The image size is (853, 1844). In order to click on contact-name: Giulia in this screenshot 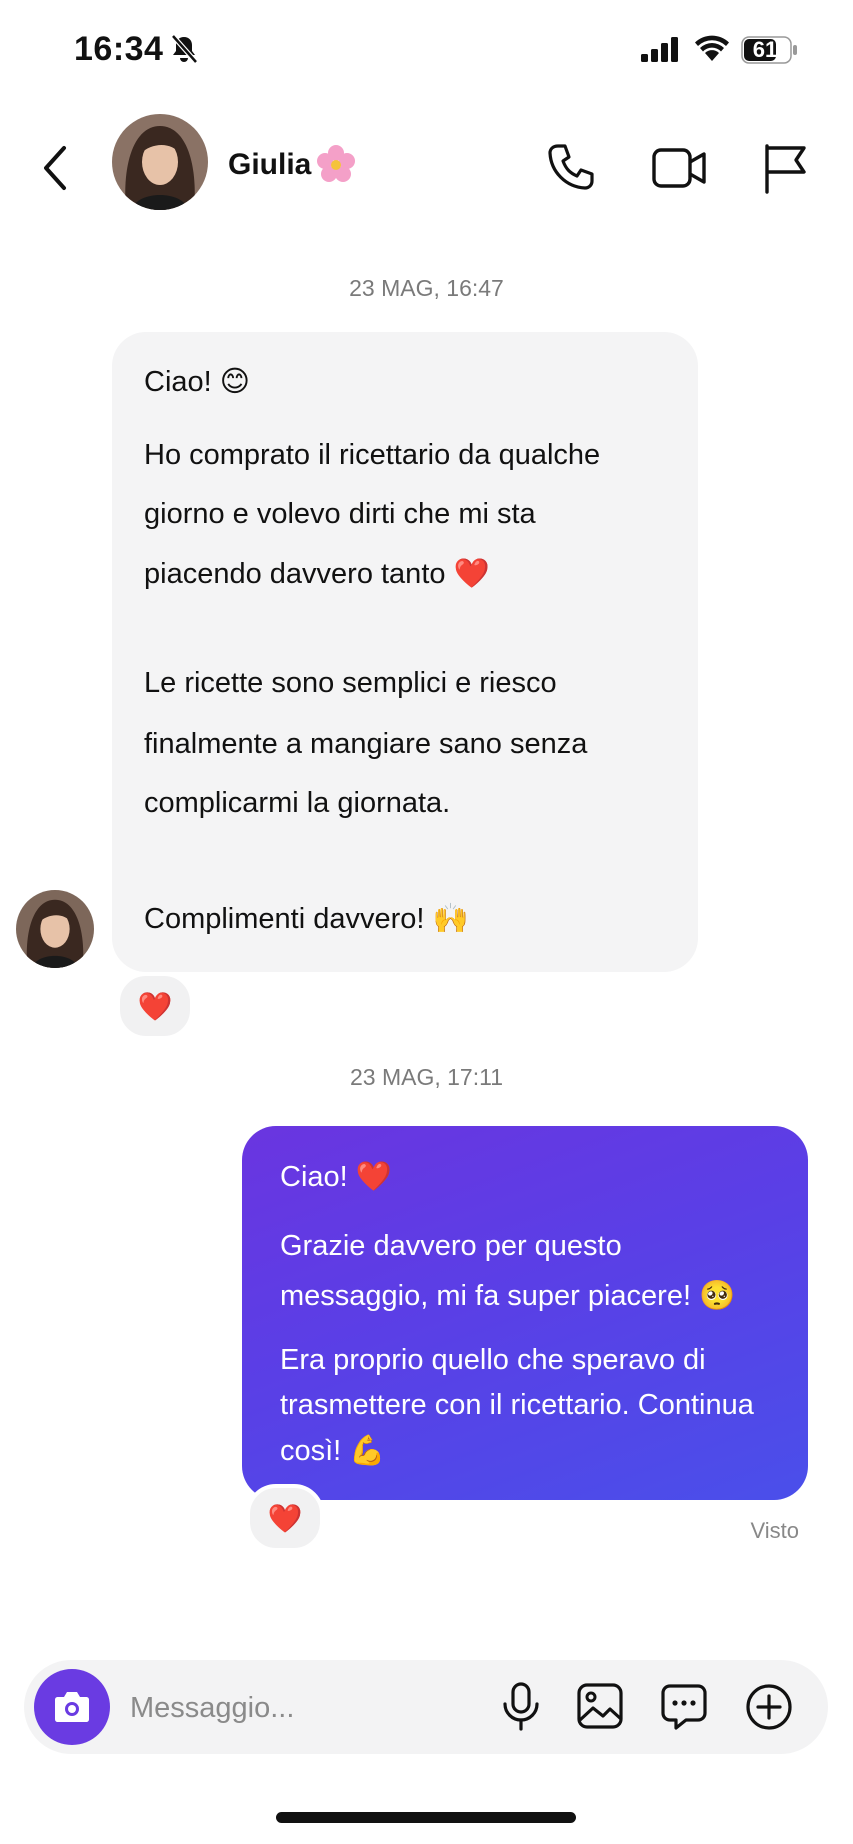, I will do `click(269, 165)`.